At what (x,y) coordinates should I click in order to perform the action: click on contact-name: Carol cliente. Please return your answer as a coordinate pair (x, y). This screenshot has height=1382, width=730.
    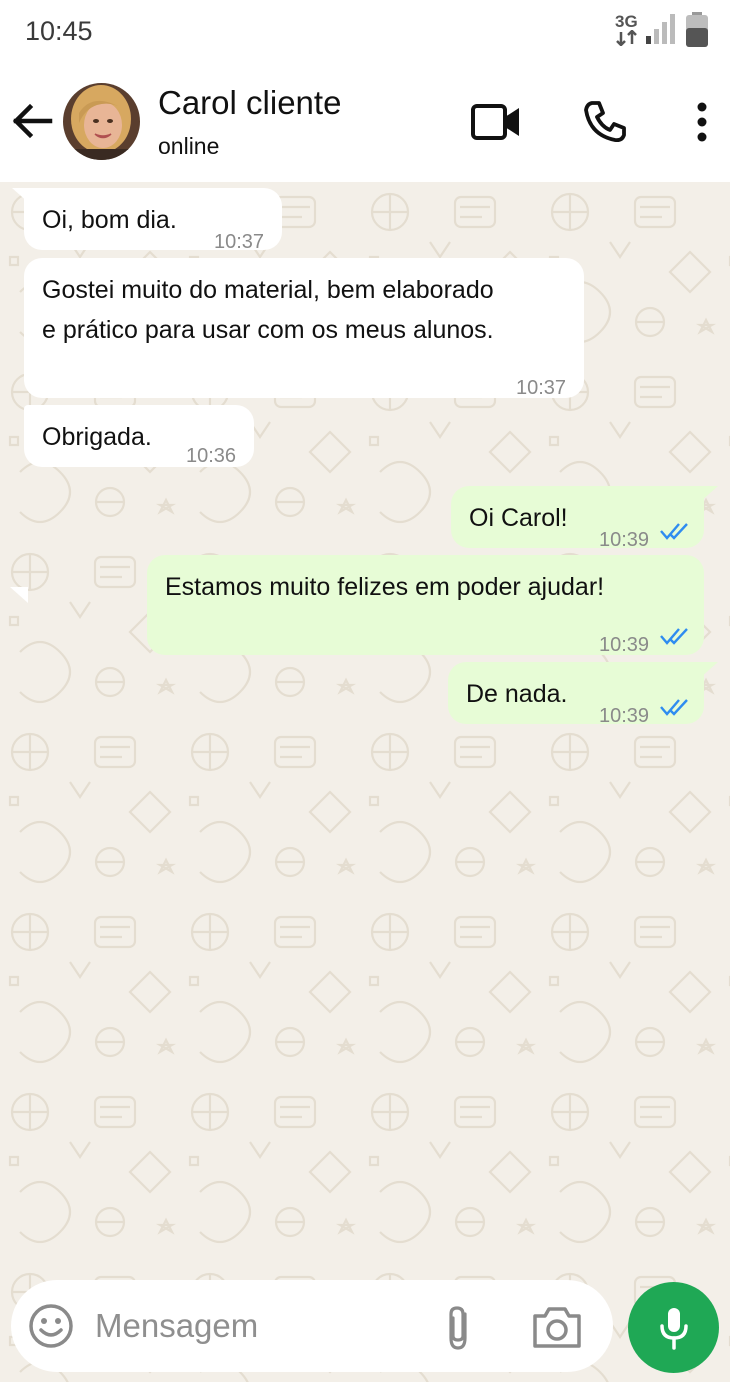
    Looking at the image, I should click on (249, 103).